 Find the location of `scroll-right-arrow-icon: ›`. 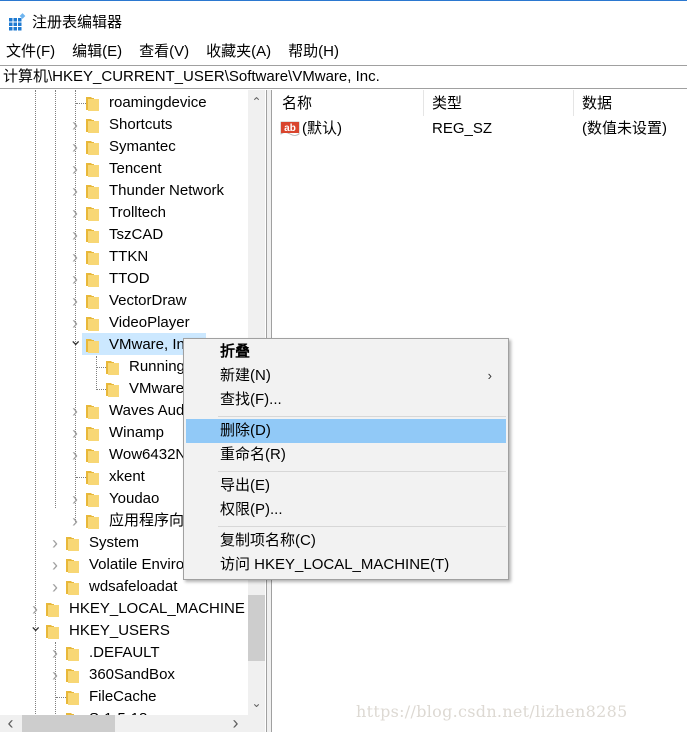

scroll-right-arrow-icon: › is located at coordinates (235, 723).